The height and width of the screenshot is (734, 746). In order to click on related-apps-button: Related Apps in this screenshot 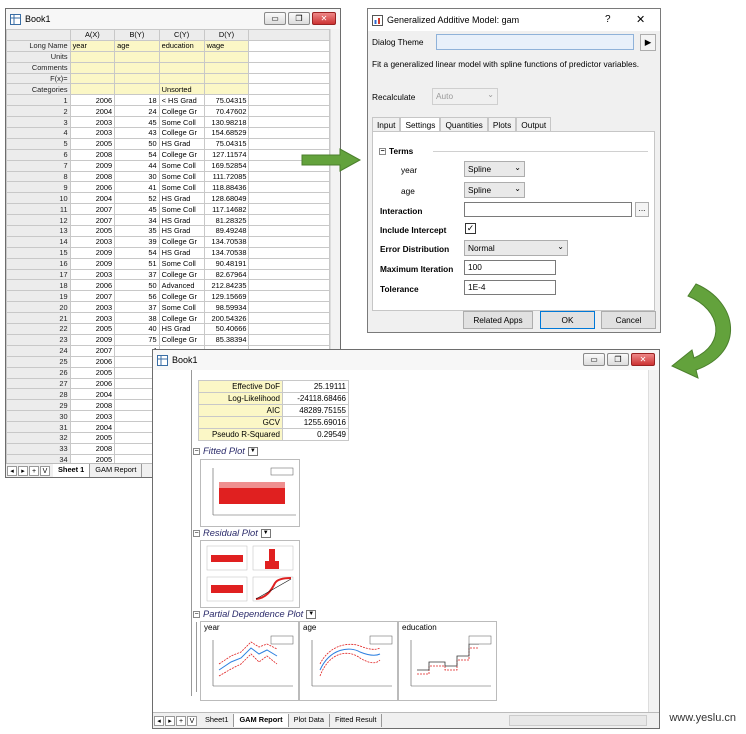, I will do `click(498, 320)`.